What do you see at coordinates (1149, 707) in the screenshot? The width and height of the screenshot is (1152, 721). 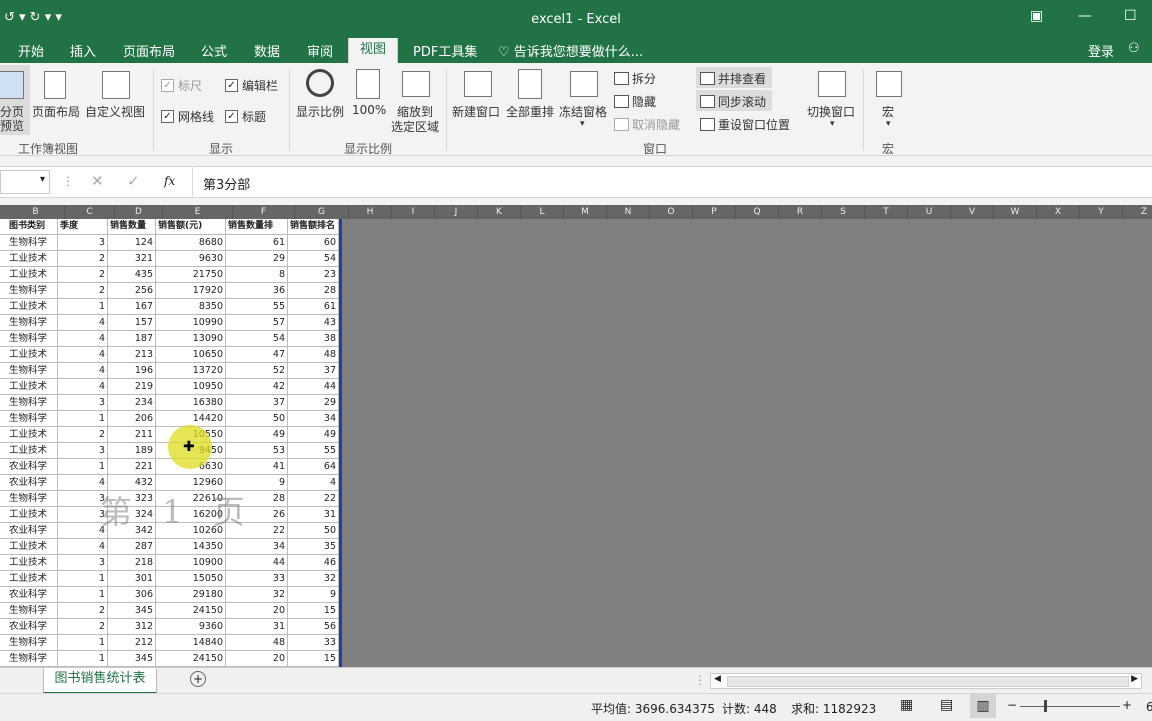 I see `zoom-level: 6` at bounding box center [1149, 707].